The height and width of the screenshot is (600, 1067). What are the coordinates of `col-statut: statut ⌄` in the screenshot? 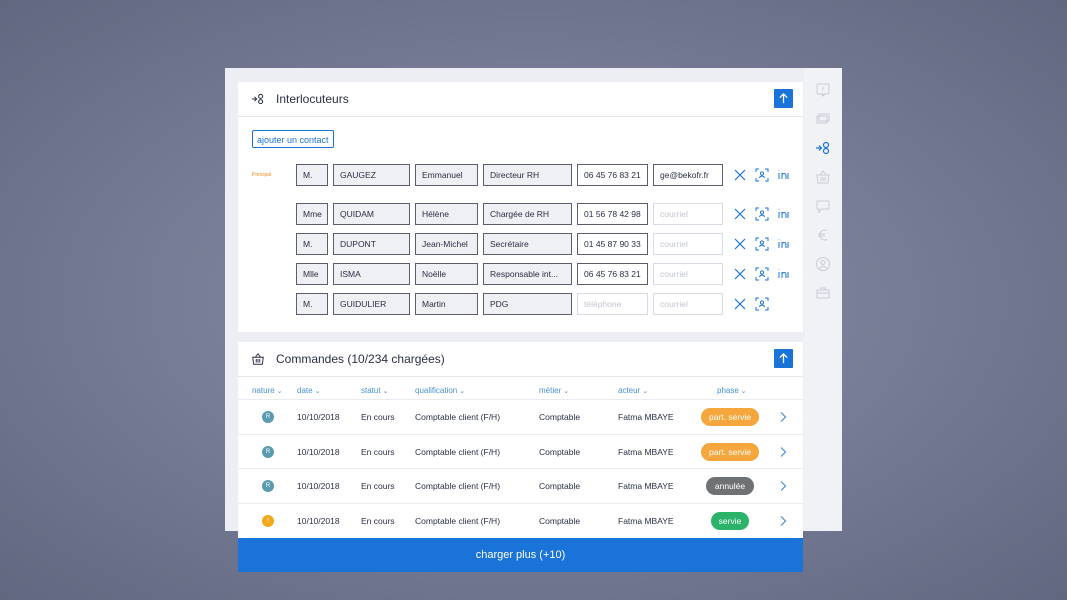 It's located at (374, 390).